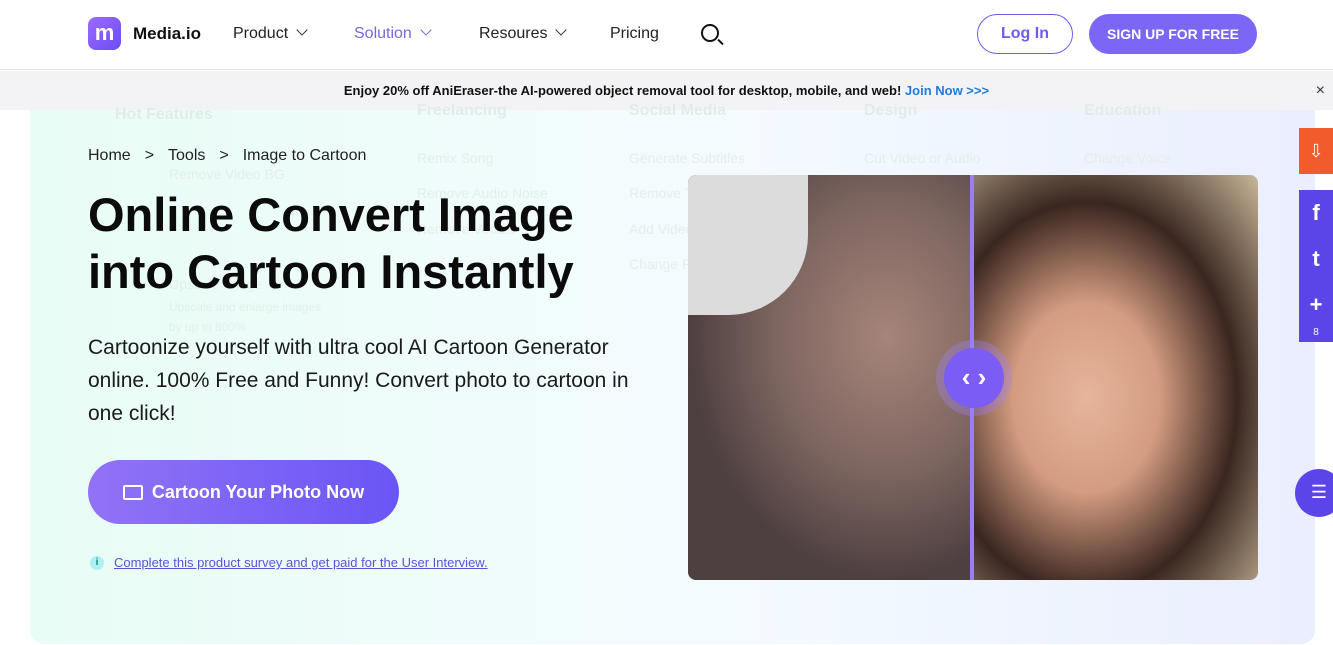 Image resolution: width=1333 pixels, height=645 pixels. I want to click on ghost-col-title: Design, so click(891, 110).